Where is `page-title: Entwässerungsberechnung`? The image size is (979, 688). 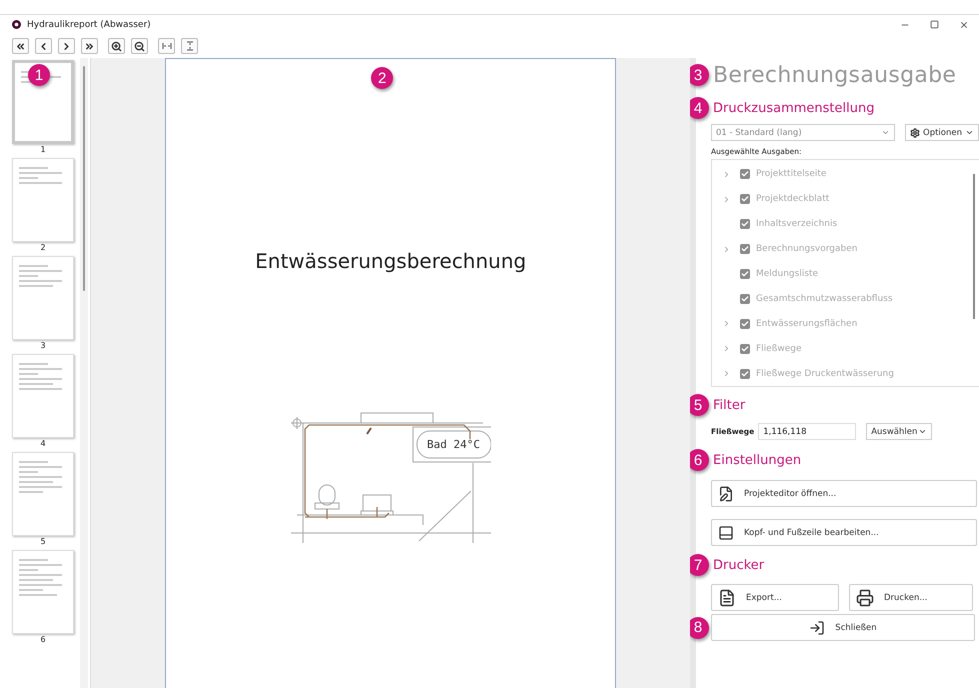
page-title: Entwässerungsberechnung is located at coordinates (390, 261).